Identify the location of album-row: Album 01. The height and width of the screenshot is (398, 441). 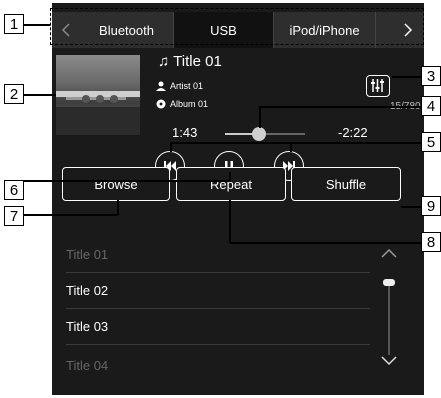
(182, 104).